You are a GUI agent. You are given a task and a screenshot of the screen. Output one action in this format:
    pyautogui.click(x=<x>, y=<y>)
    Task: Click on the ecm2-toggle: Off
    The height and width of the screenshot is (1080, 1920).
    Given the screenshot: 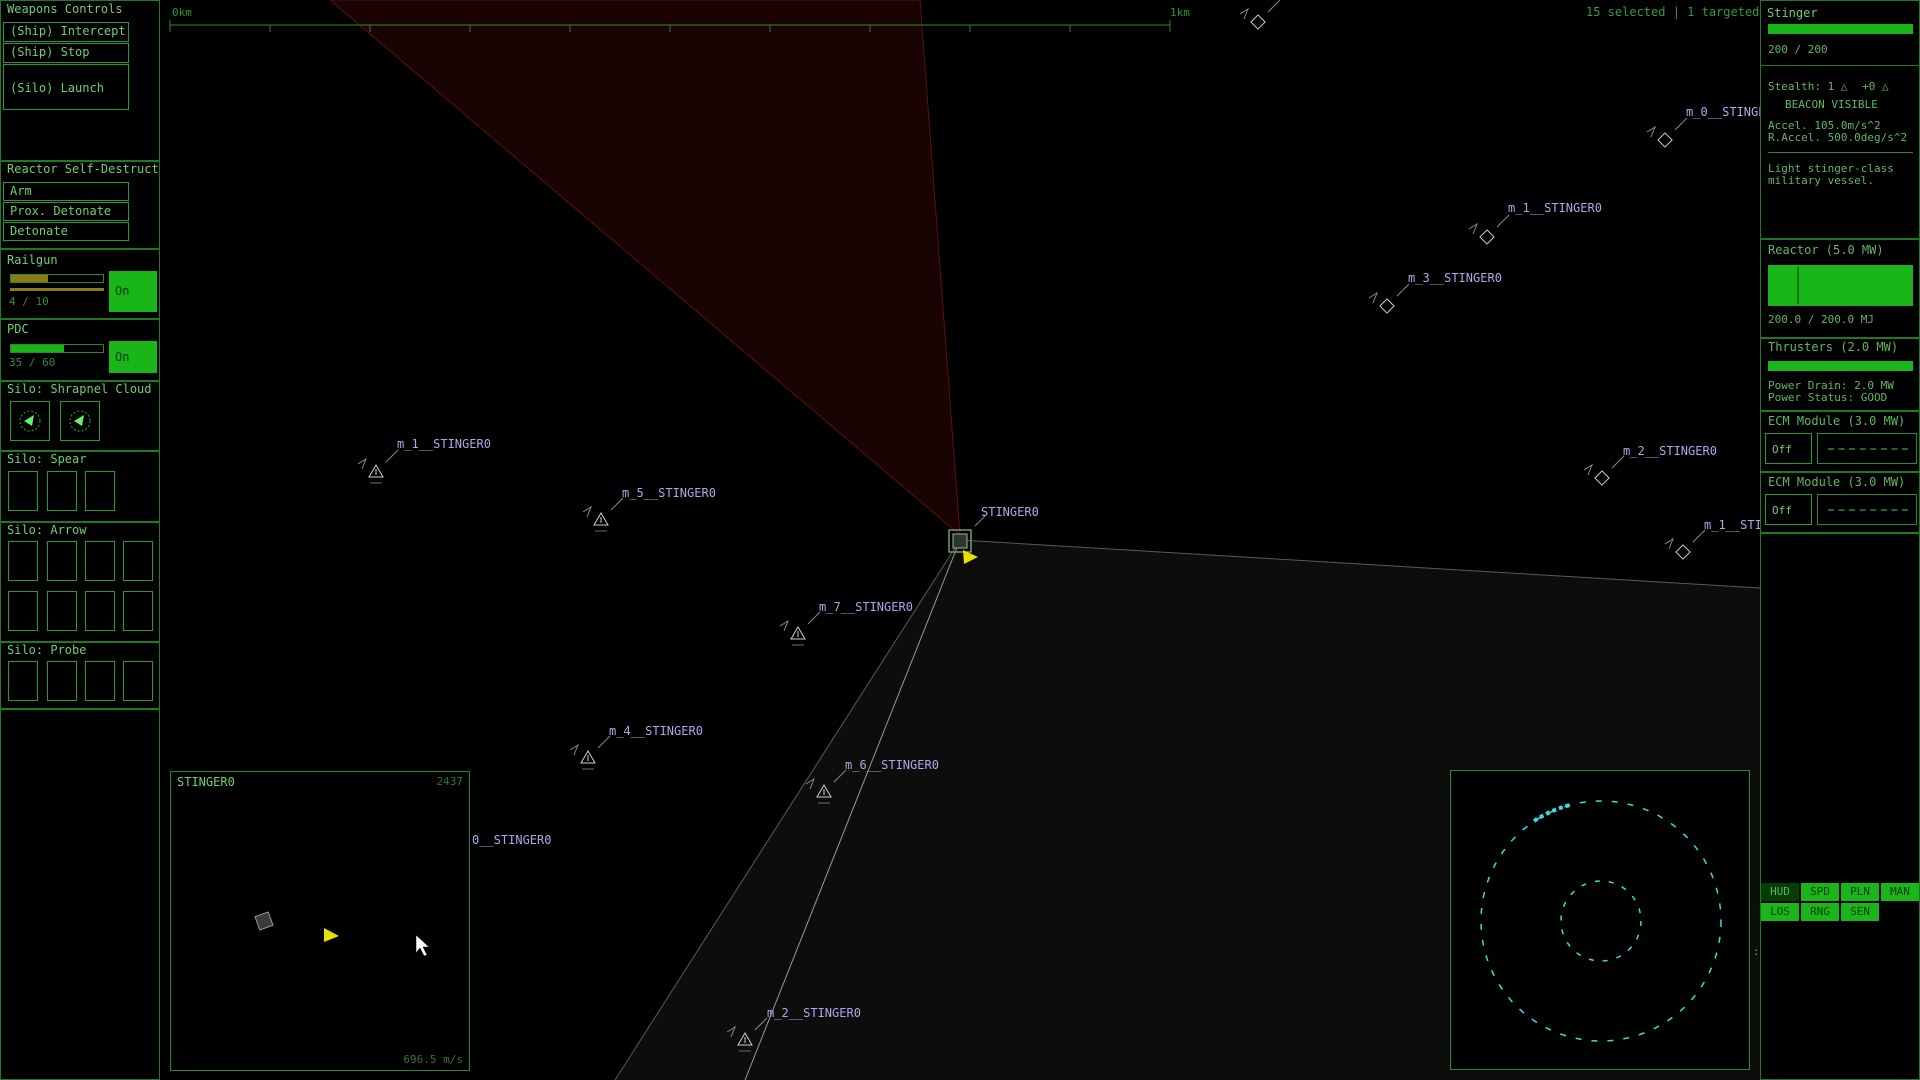 What is the action you would take?
    pyautogui.click(x=1788, y=509)
    